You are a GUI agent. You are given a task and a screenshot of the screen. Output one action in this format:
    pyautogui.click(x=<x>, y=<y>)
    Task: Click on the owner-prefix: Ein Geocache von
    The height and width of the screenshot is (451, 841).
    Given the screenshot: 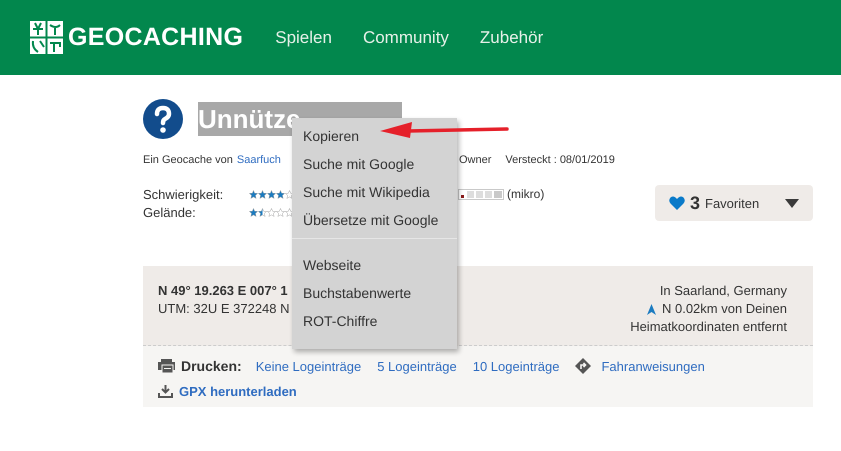 What is the action you would take?
    pyautogui.click(x=188, y=160)
    